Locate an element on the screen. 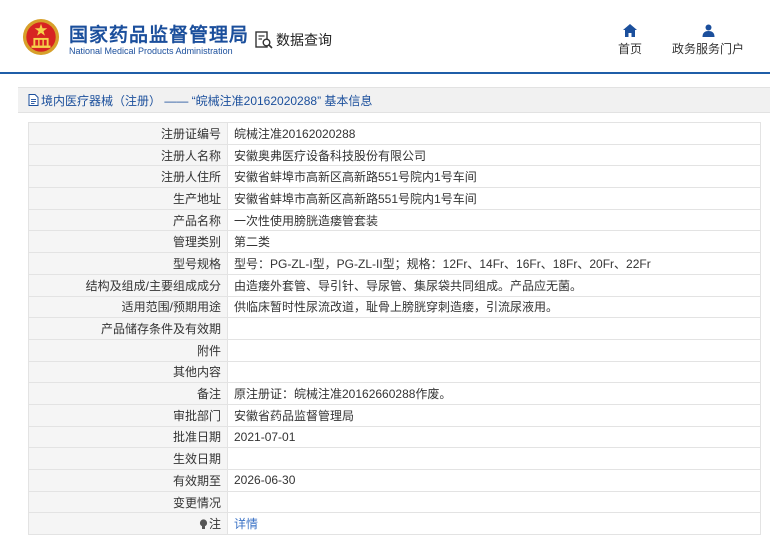 This screenshot has height=546, width=770. table-row: 附件 is located at coordinates (394, 350).